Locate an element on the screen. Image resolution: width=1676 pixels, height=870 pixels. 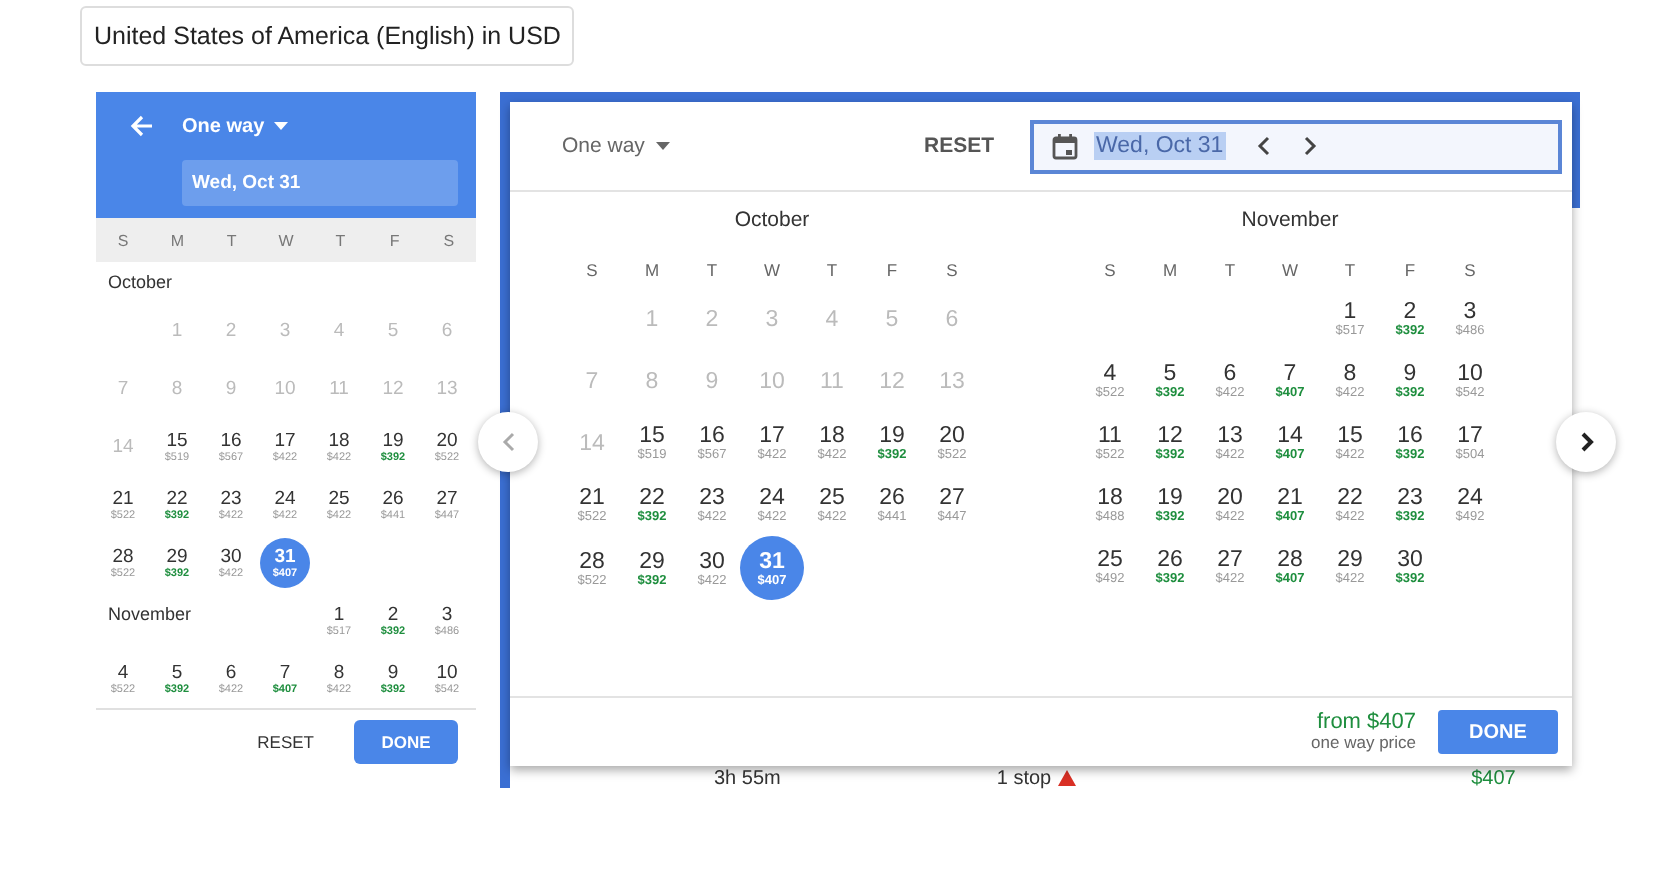
month-title: November is located at coordinates (150, 614).